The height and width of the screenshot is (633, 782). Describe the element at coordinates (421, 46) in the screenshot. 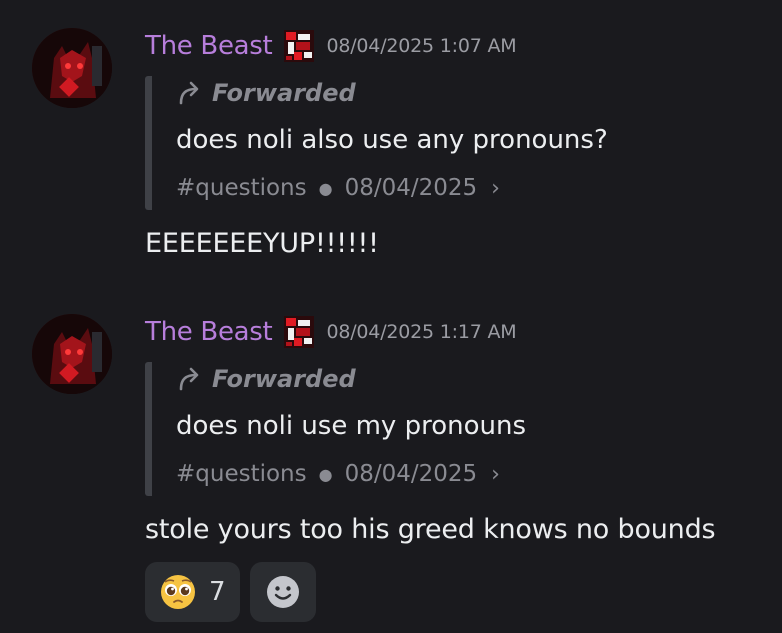

I see `timestamp: 08/04/2025 1:07 AM` at that location.